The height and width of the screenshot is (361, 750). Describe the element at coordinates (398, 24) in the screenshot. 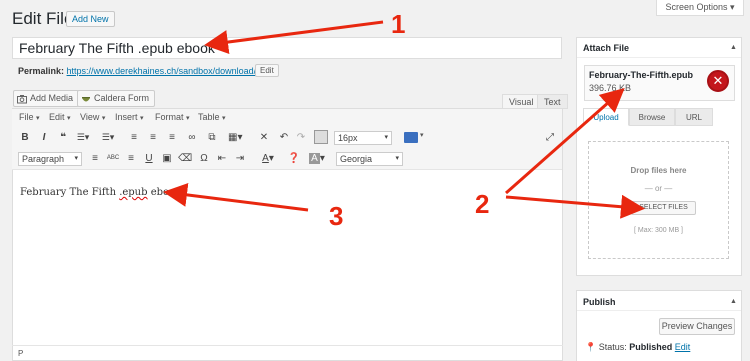

I see `annotation-number-1: 1` at that location.